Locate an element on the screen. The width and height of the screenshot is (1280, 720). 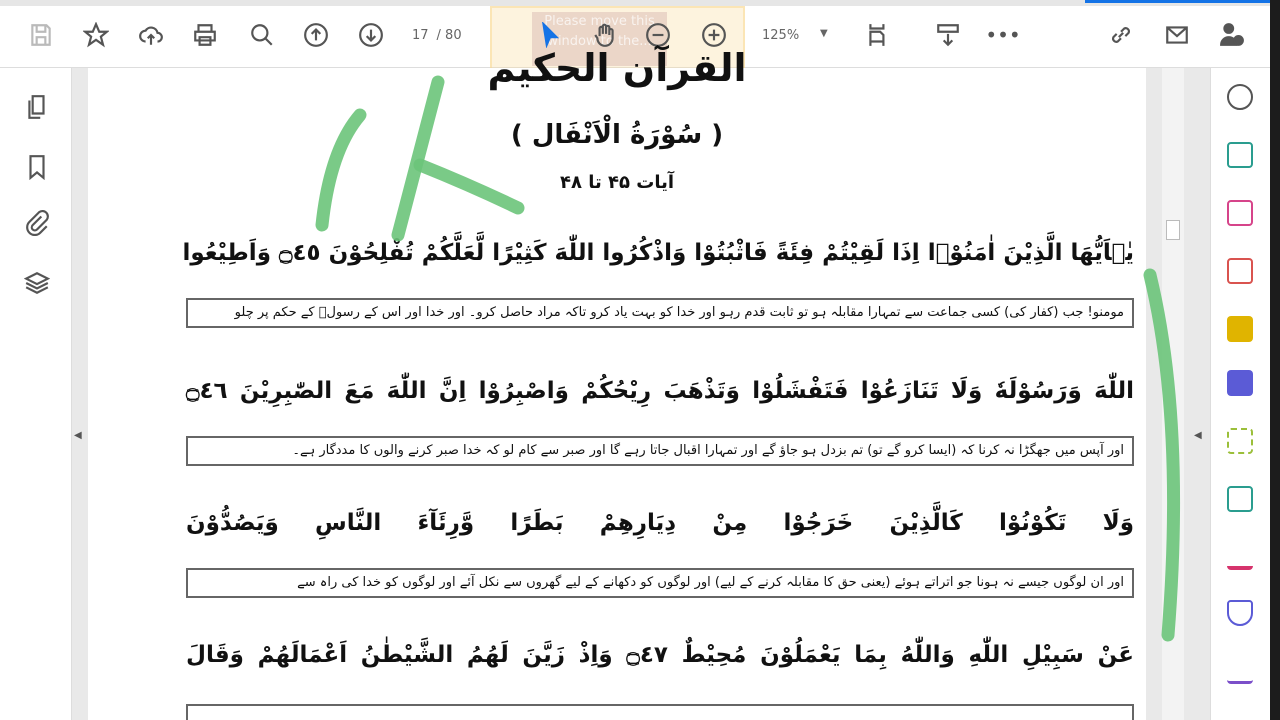
enhance-scan-icon is located at coordinates (1240, 97).